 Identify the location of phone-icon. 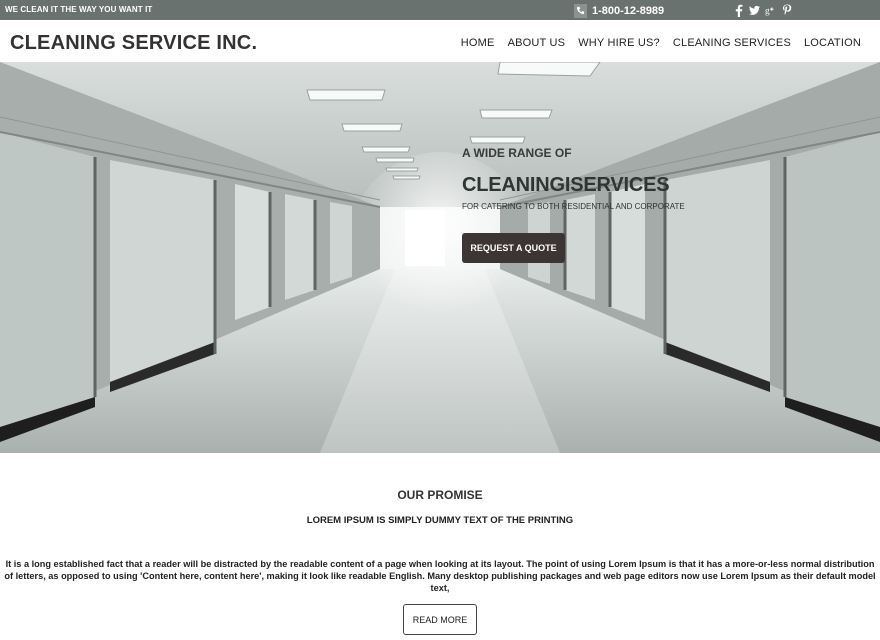
(580, 10).